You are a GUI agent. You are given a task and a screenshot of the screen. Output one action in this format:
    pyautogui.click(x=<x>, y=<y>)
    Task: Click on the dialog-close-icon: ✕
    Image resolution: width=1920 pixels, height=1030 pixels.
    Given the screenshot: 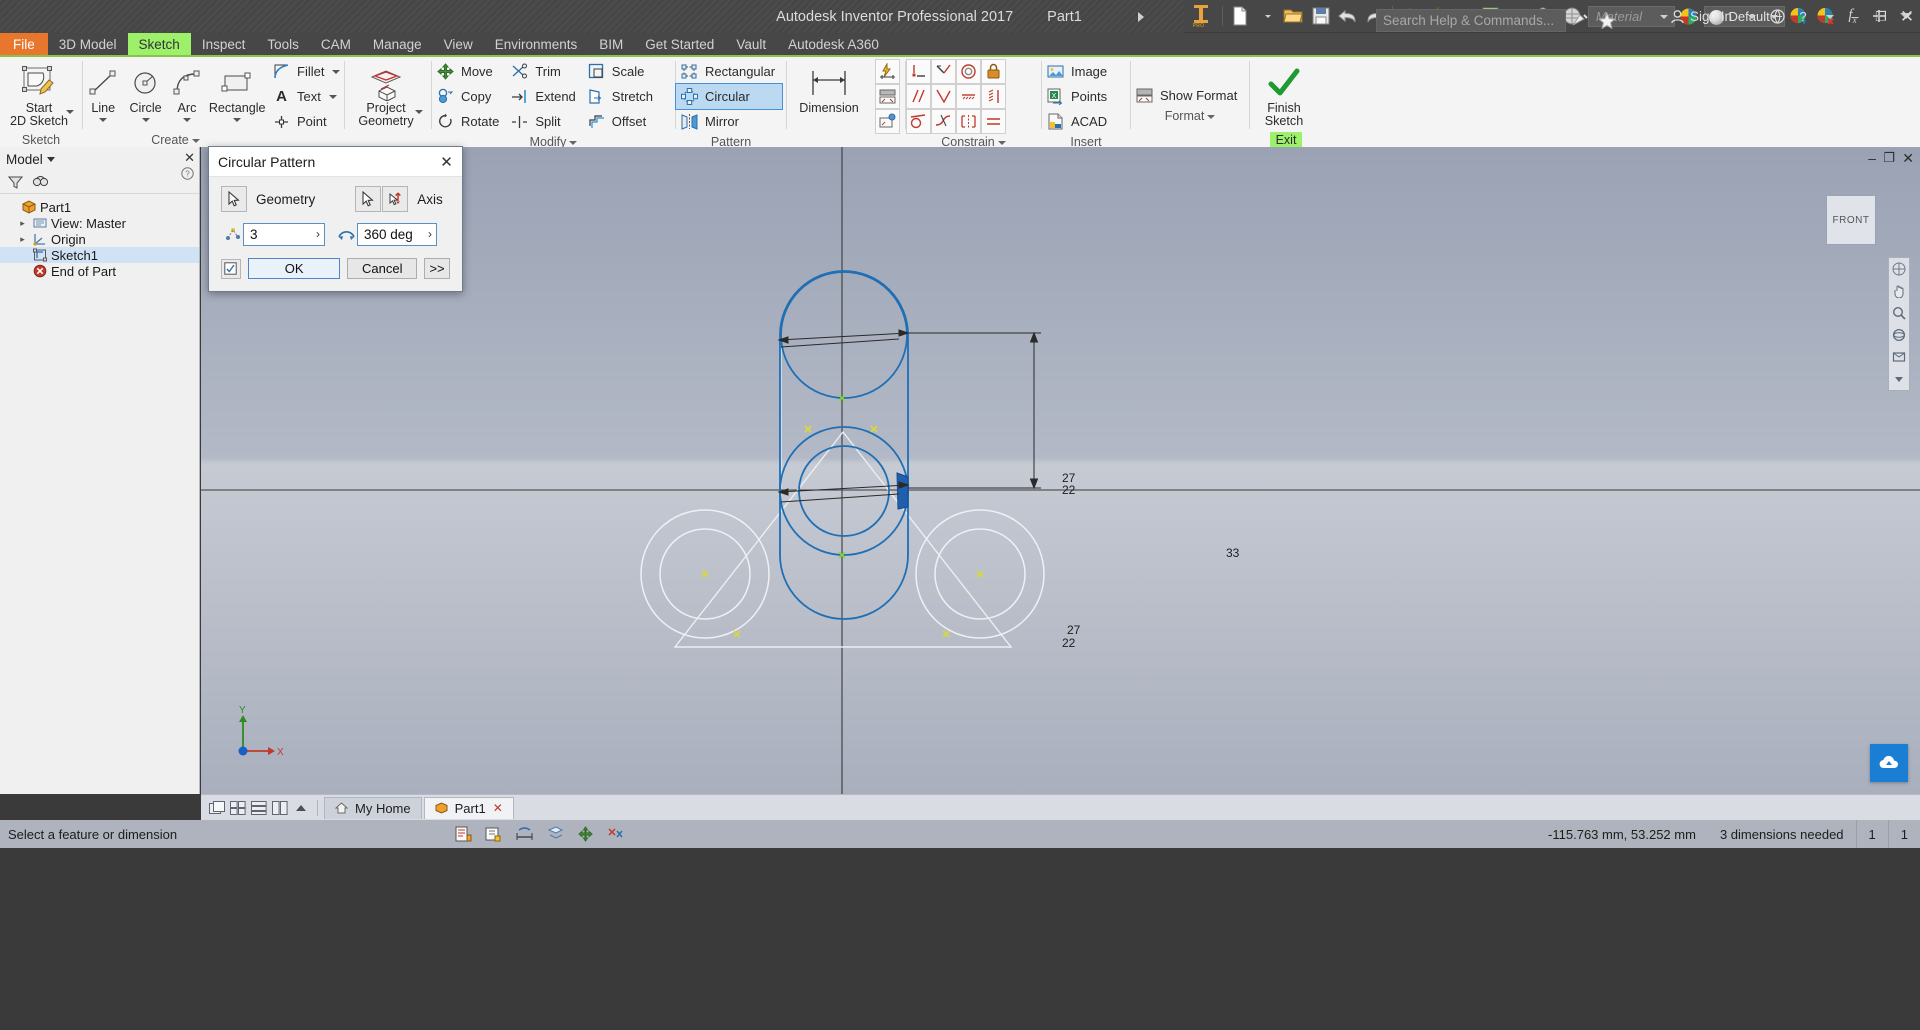 What is the action you would take?
    pyautogui.click(x=446, y=161)
    